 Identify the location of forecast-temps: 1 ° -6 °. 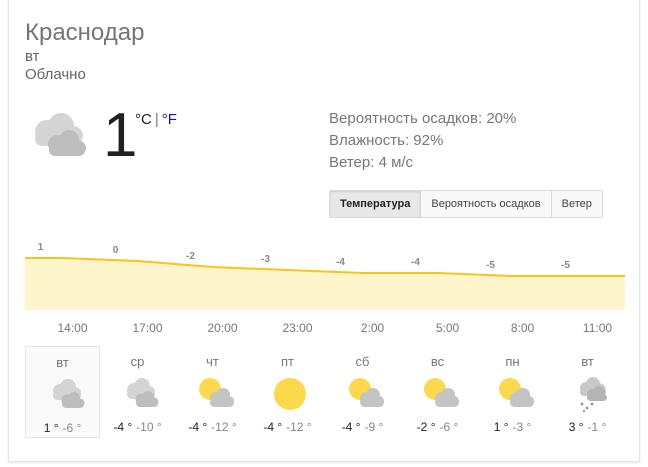
(62, 428).